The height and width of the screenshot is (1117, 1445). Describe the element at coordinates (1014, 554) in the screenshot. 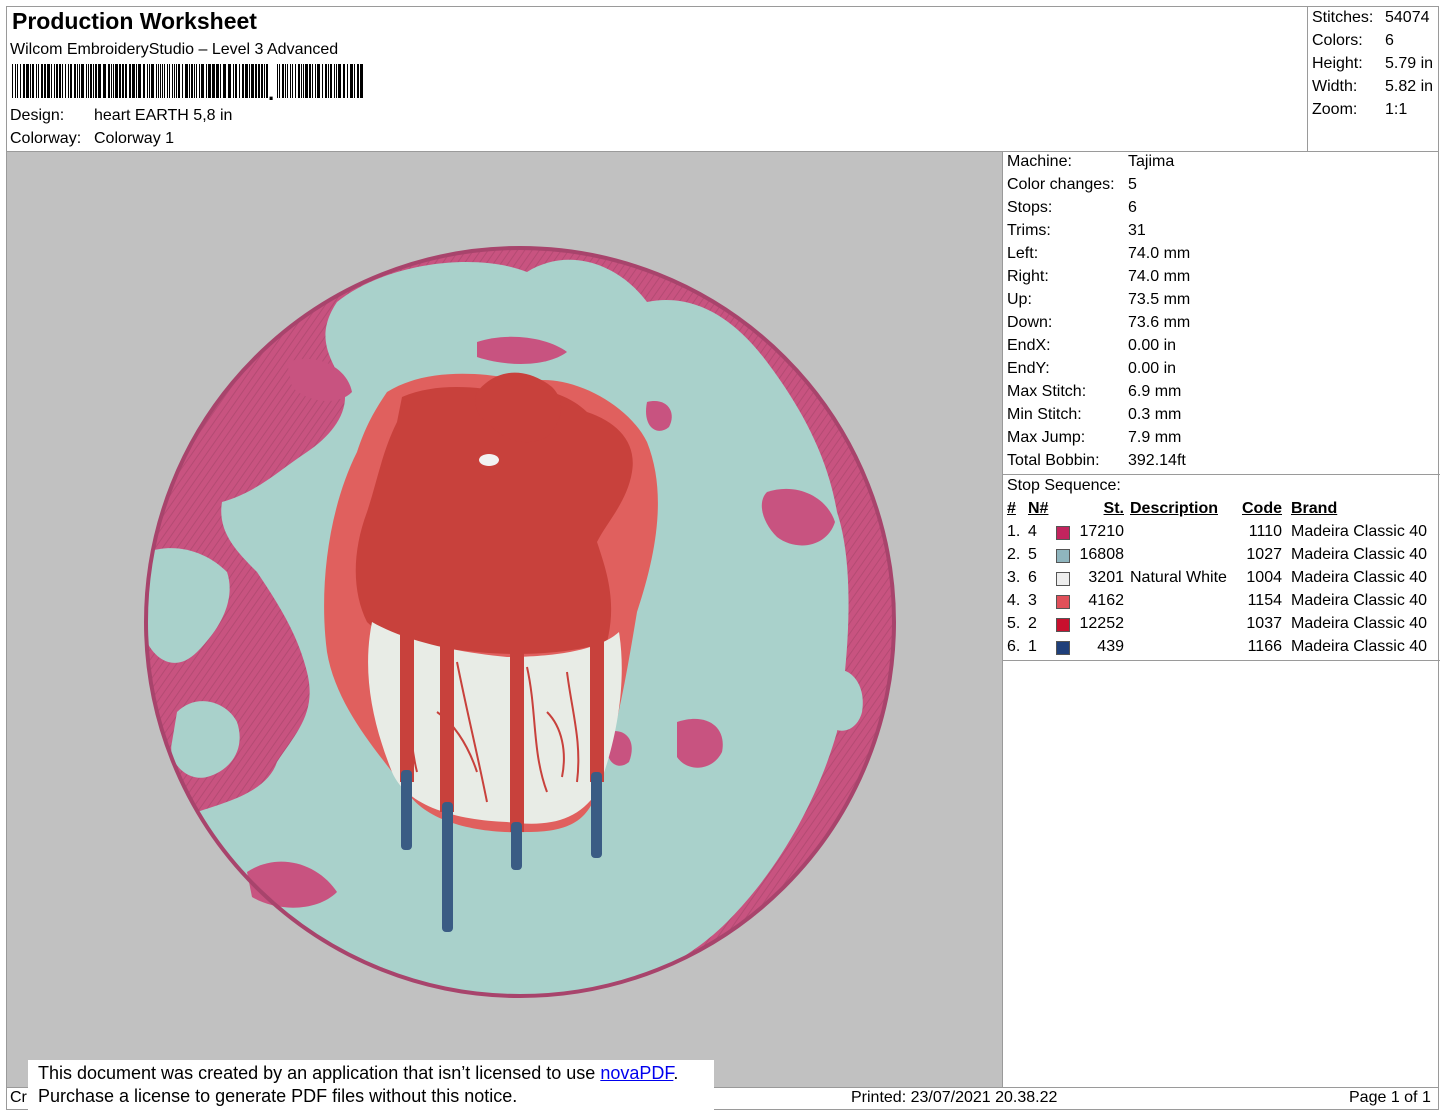

I see `row-idx: 2.` at that location.